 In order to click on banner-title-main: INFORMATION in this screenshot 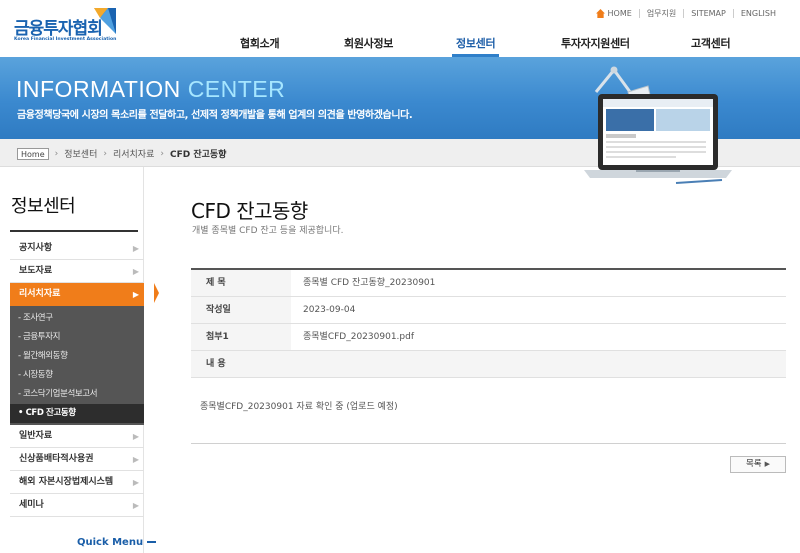, I will do `click(98, 89)`.